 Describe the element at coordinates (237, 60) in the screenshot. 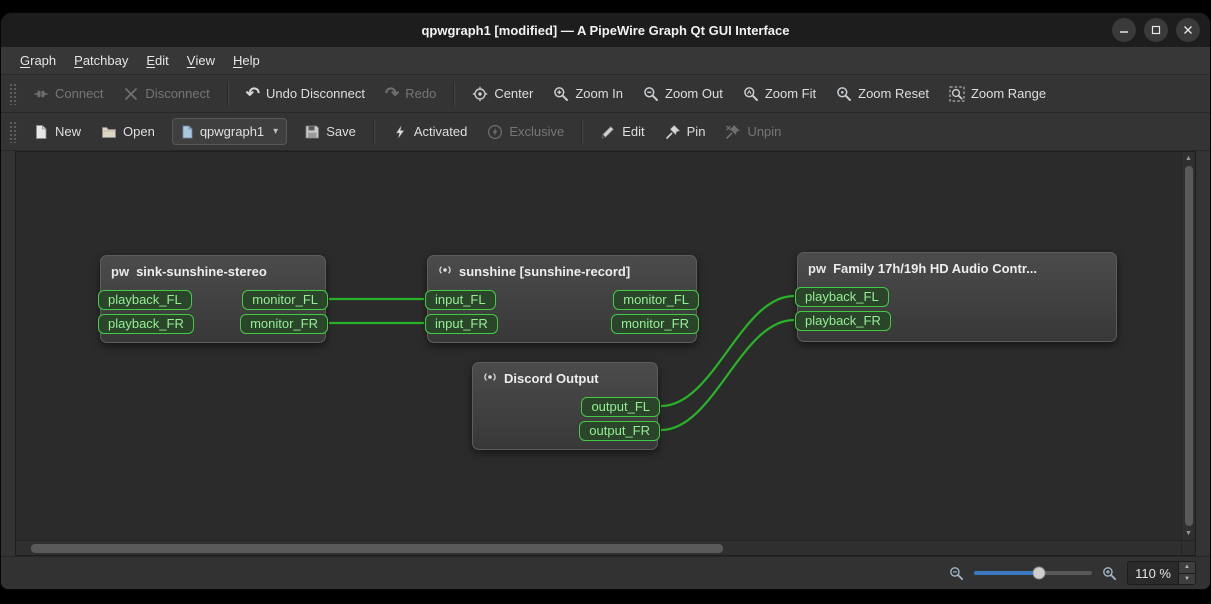

I see `menu-help-label: H` at that location.